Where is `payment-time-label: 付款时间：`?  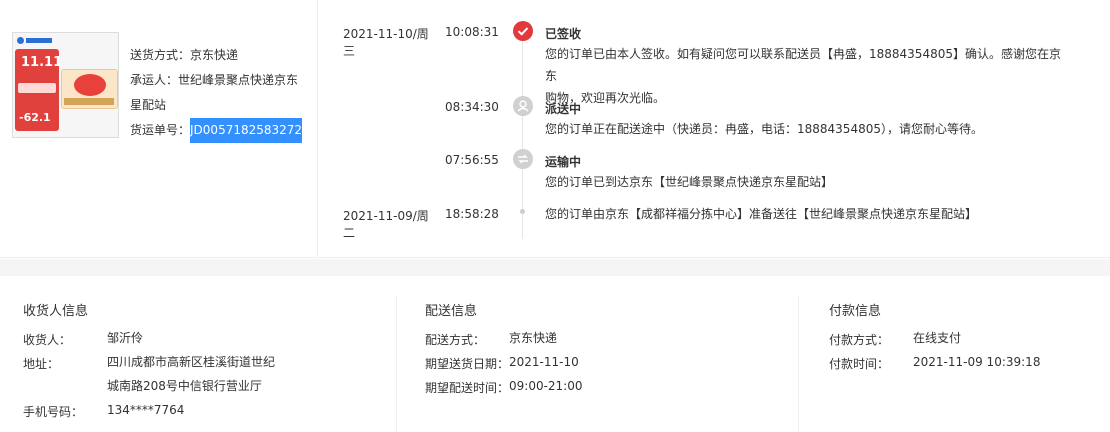 payment-time-label: 付款时间： is located at coordinates (859, 364).